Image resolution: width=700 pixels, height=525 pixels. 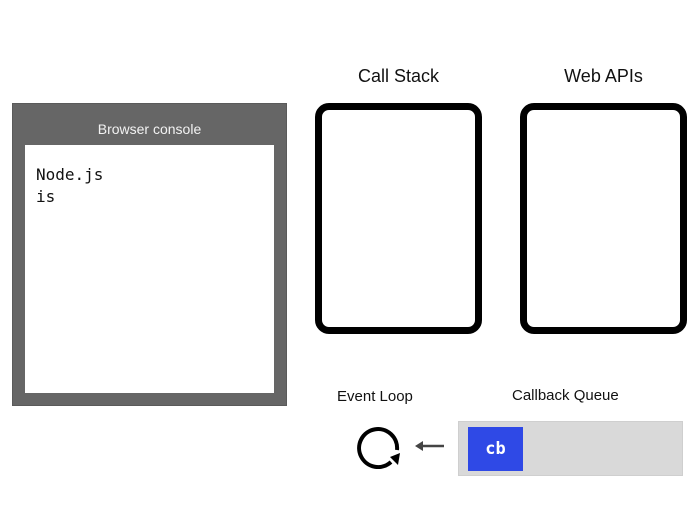 I want to click on callback-queue-label: Callback Queue, so click(x=565, y=395).